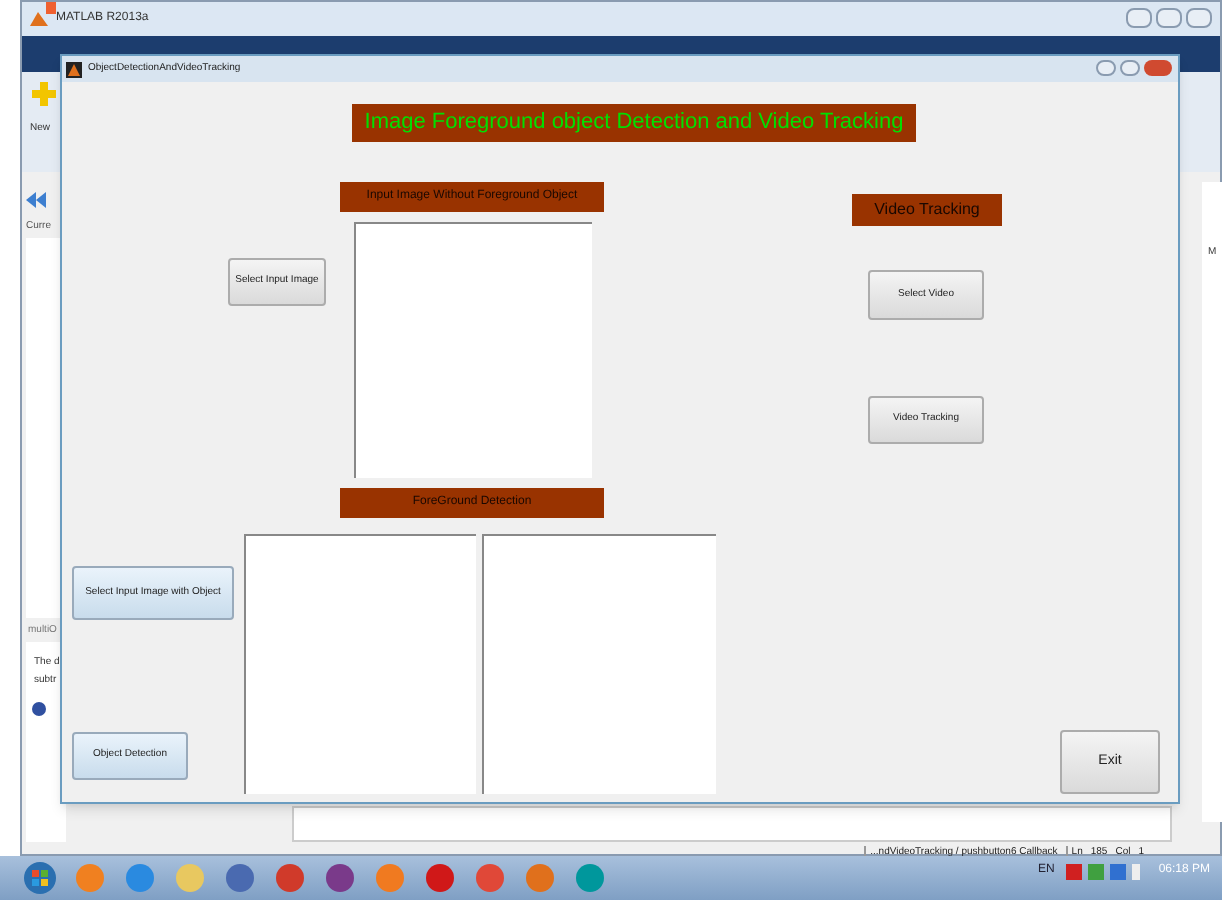  Describe the element at coordinates (39, 19) in the screenshot. I see `matlab-logo-icon` at that location.